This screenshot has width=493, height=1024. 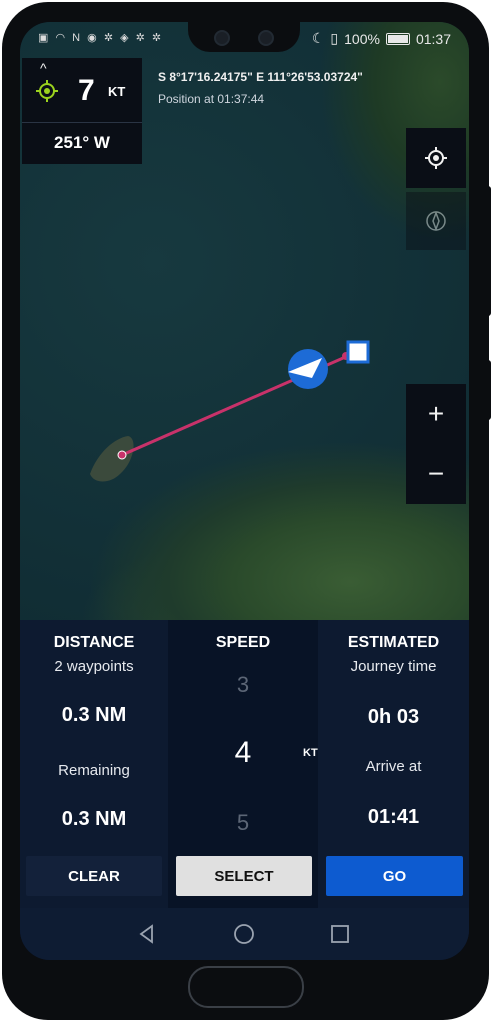 What do you see at coordinates (100, 37) in the screenshot?
I see `status-icons: ▣ ◠ N ◉ ✲ ◈ ✲ ✲` at bounding box center [100, 37].